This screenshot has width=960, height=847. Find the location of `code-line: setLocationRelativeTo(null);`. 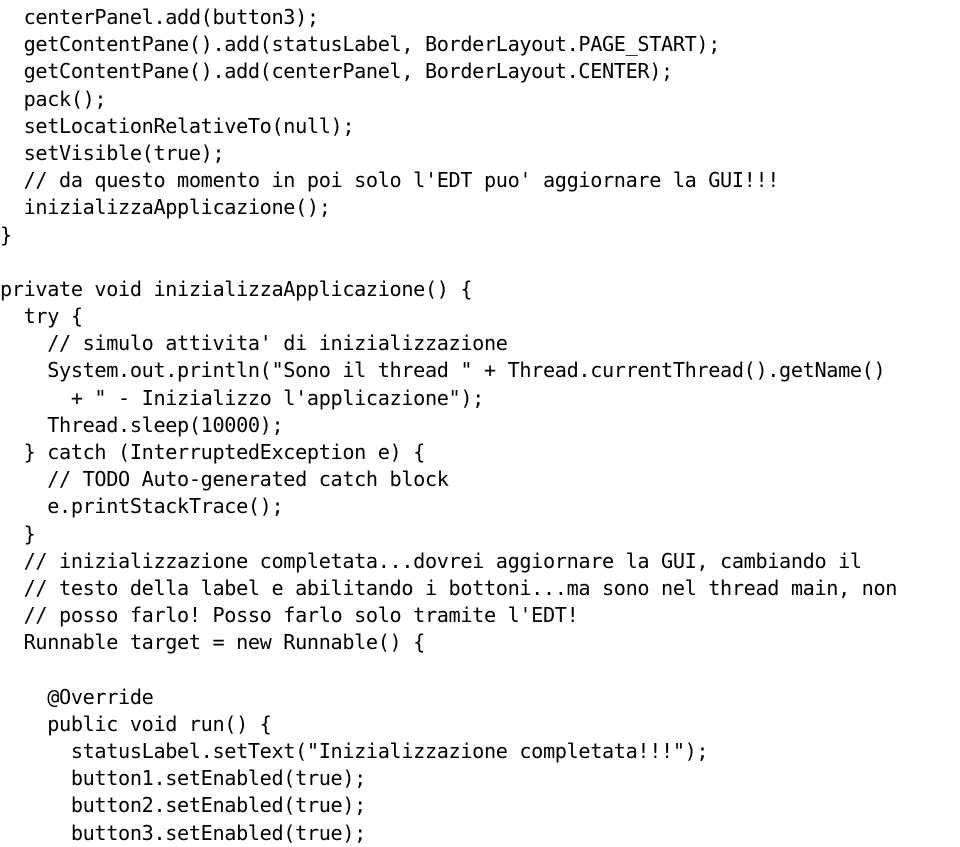

code-line: setLocationRelativeTo(null); is located at coordinates (177, 125).